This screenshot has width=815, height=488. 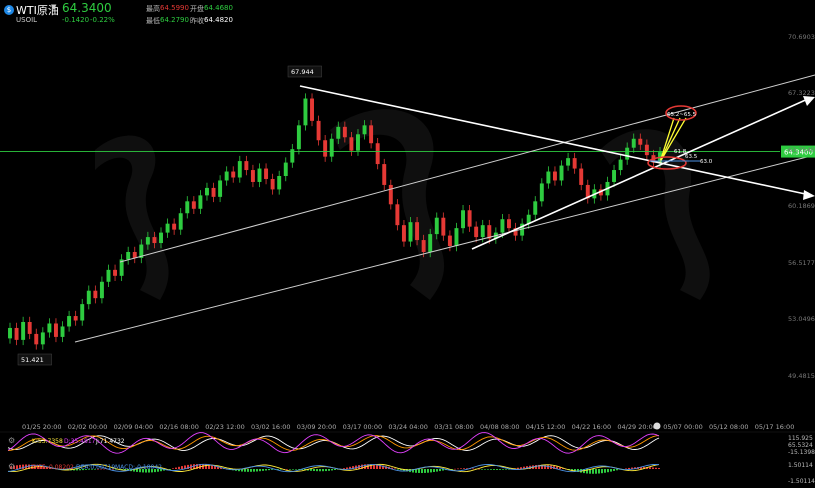 What do you see at coordinates (800, 445) in the screenshot?
I see `kdj-axis-label: 65.5324` at bounding box center [800, 445].